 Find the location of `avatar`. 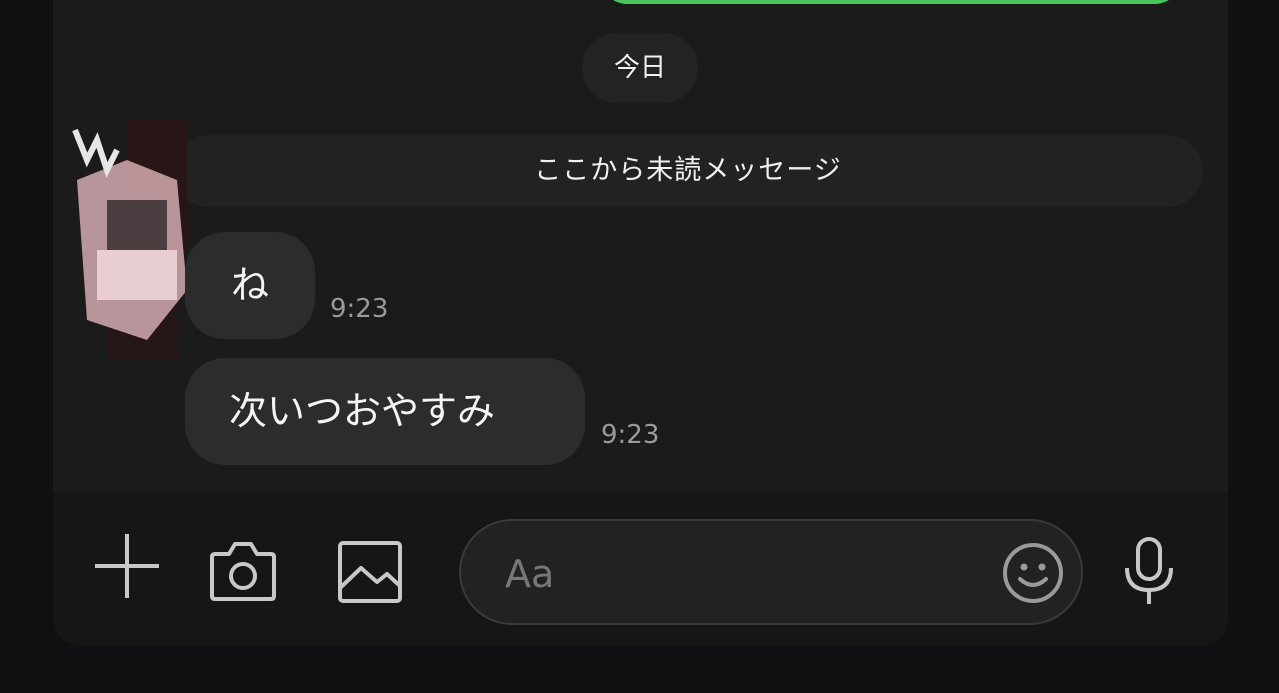

avatar is located at coordinates (132, 180).